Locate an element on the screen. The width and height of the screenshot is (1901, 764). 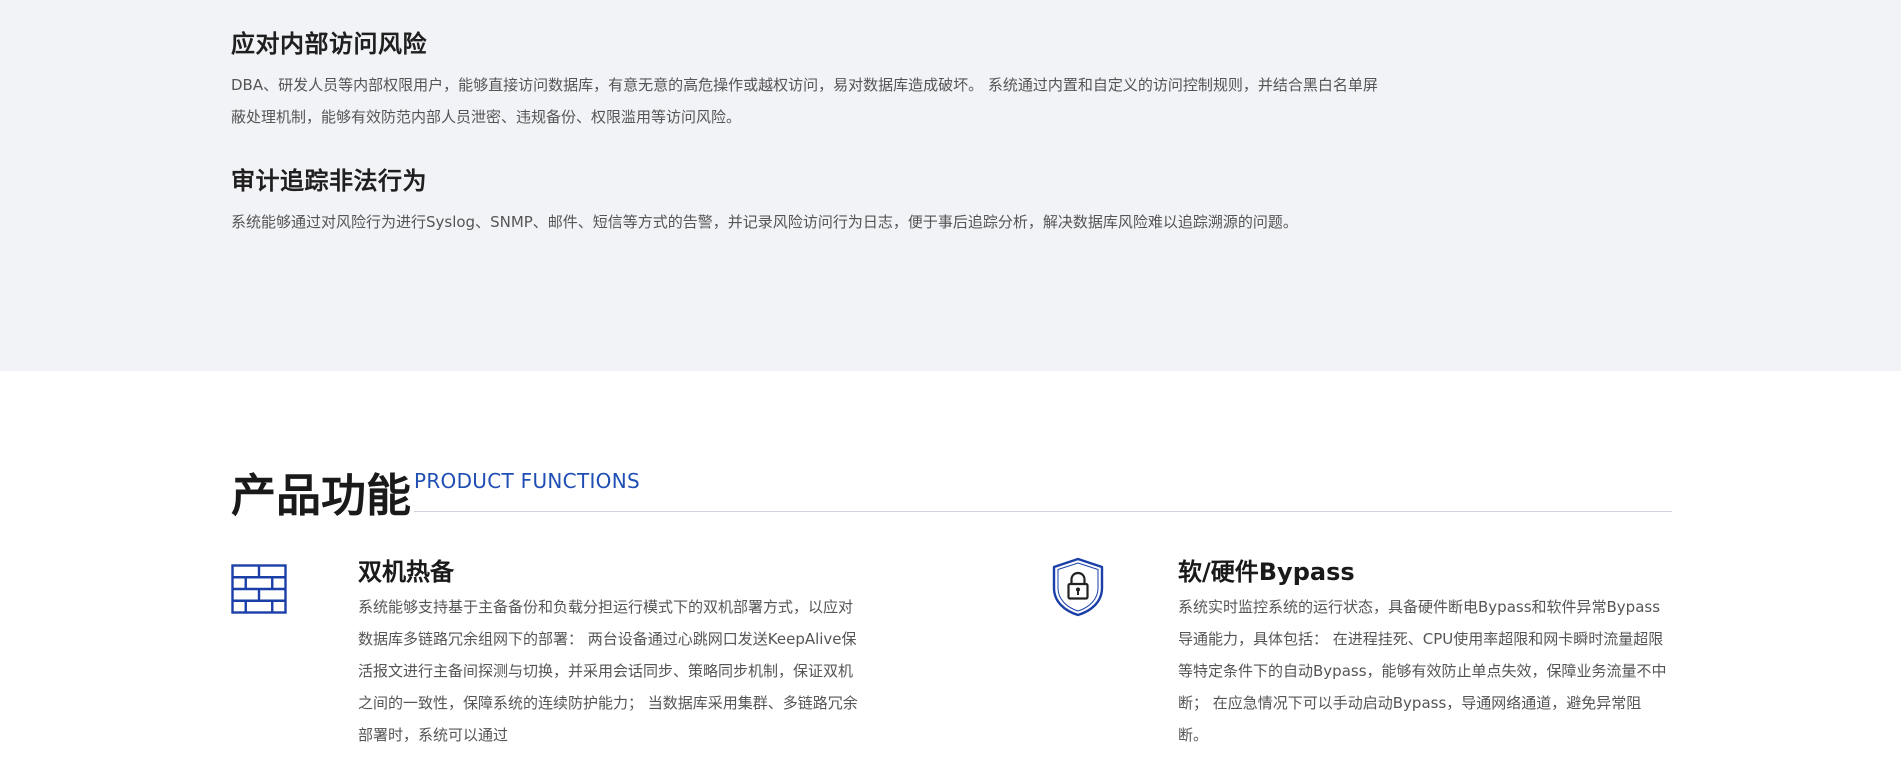
feature-title: 软/硬件Bypass is located at coordinates (1266, 572).